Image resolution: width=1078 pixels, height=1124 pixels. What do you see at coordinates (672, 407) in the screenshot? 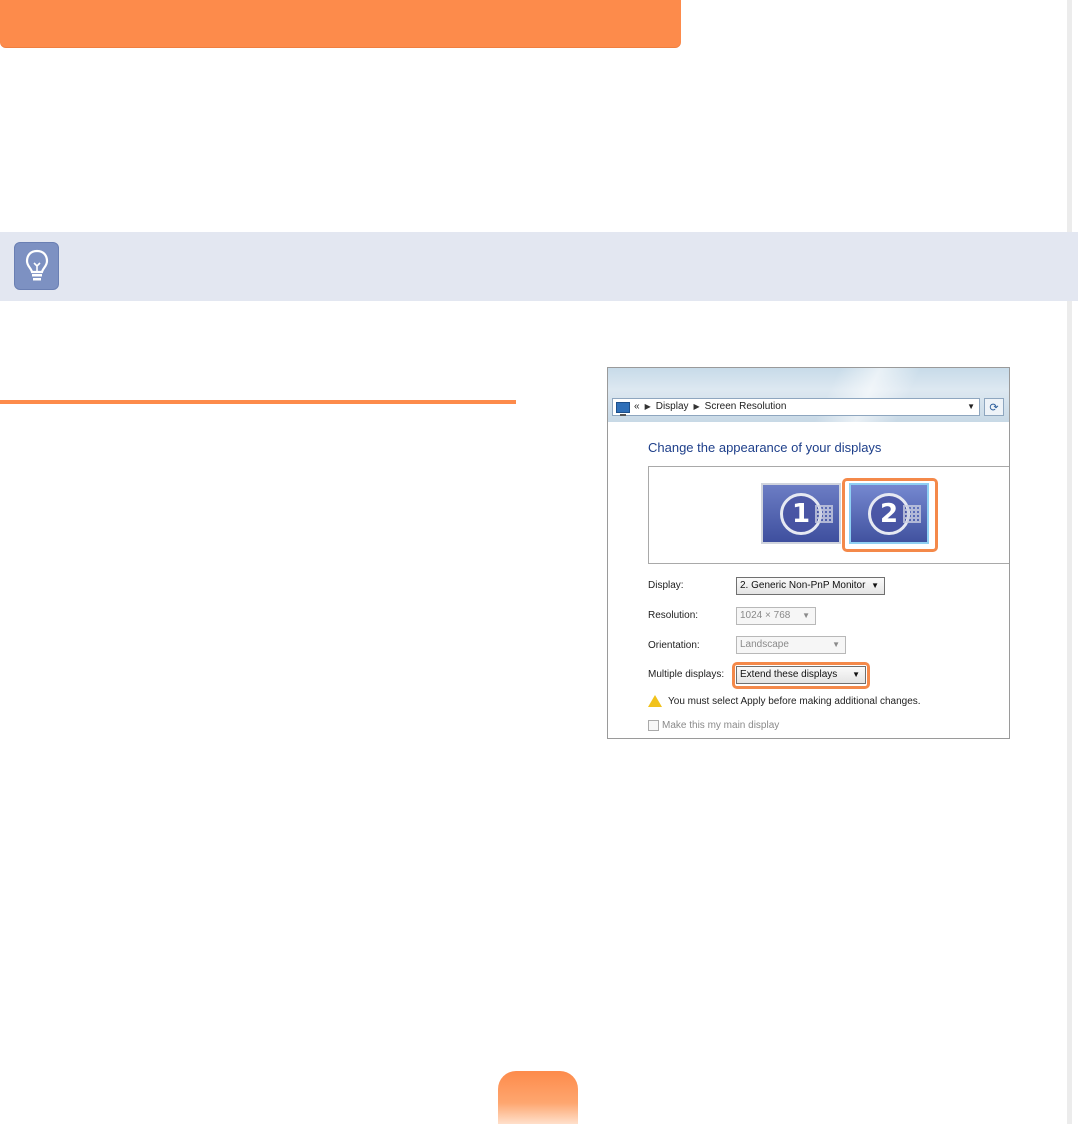
I see `breadcrumb-display: Display` at bounding box center [672, 407].